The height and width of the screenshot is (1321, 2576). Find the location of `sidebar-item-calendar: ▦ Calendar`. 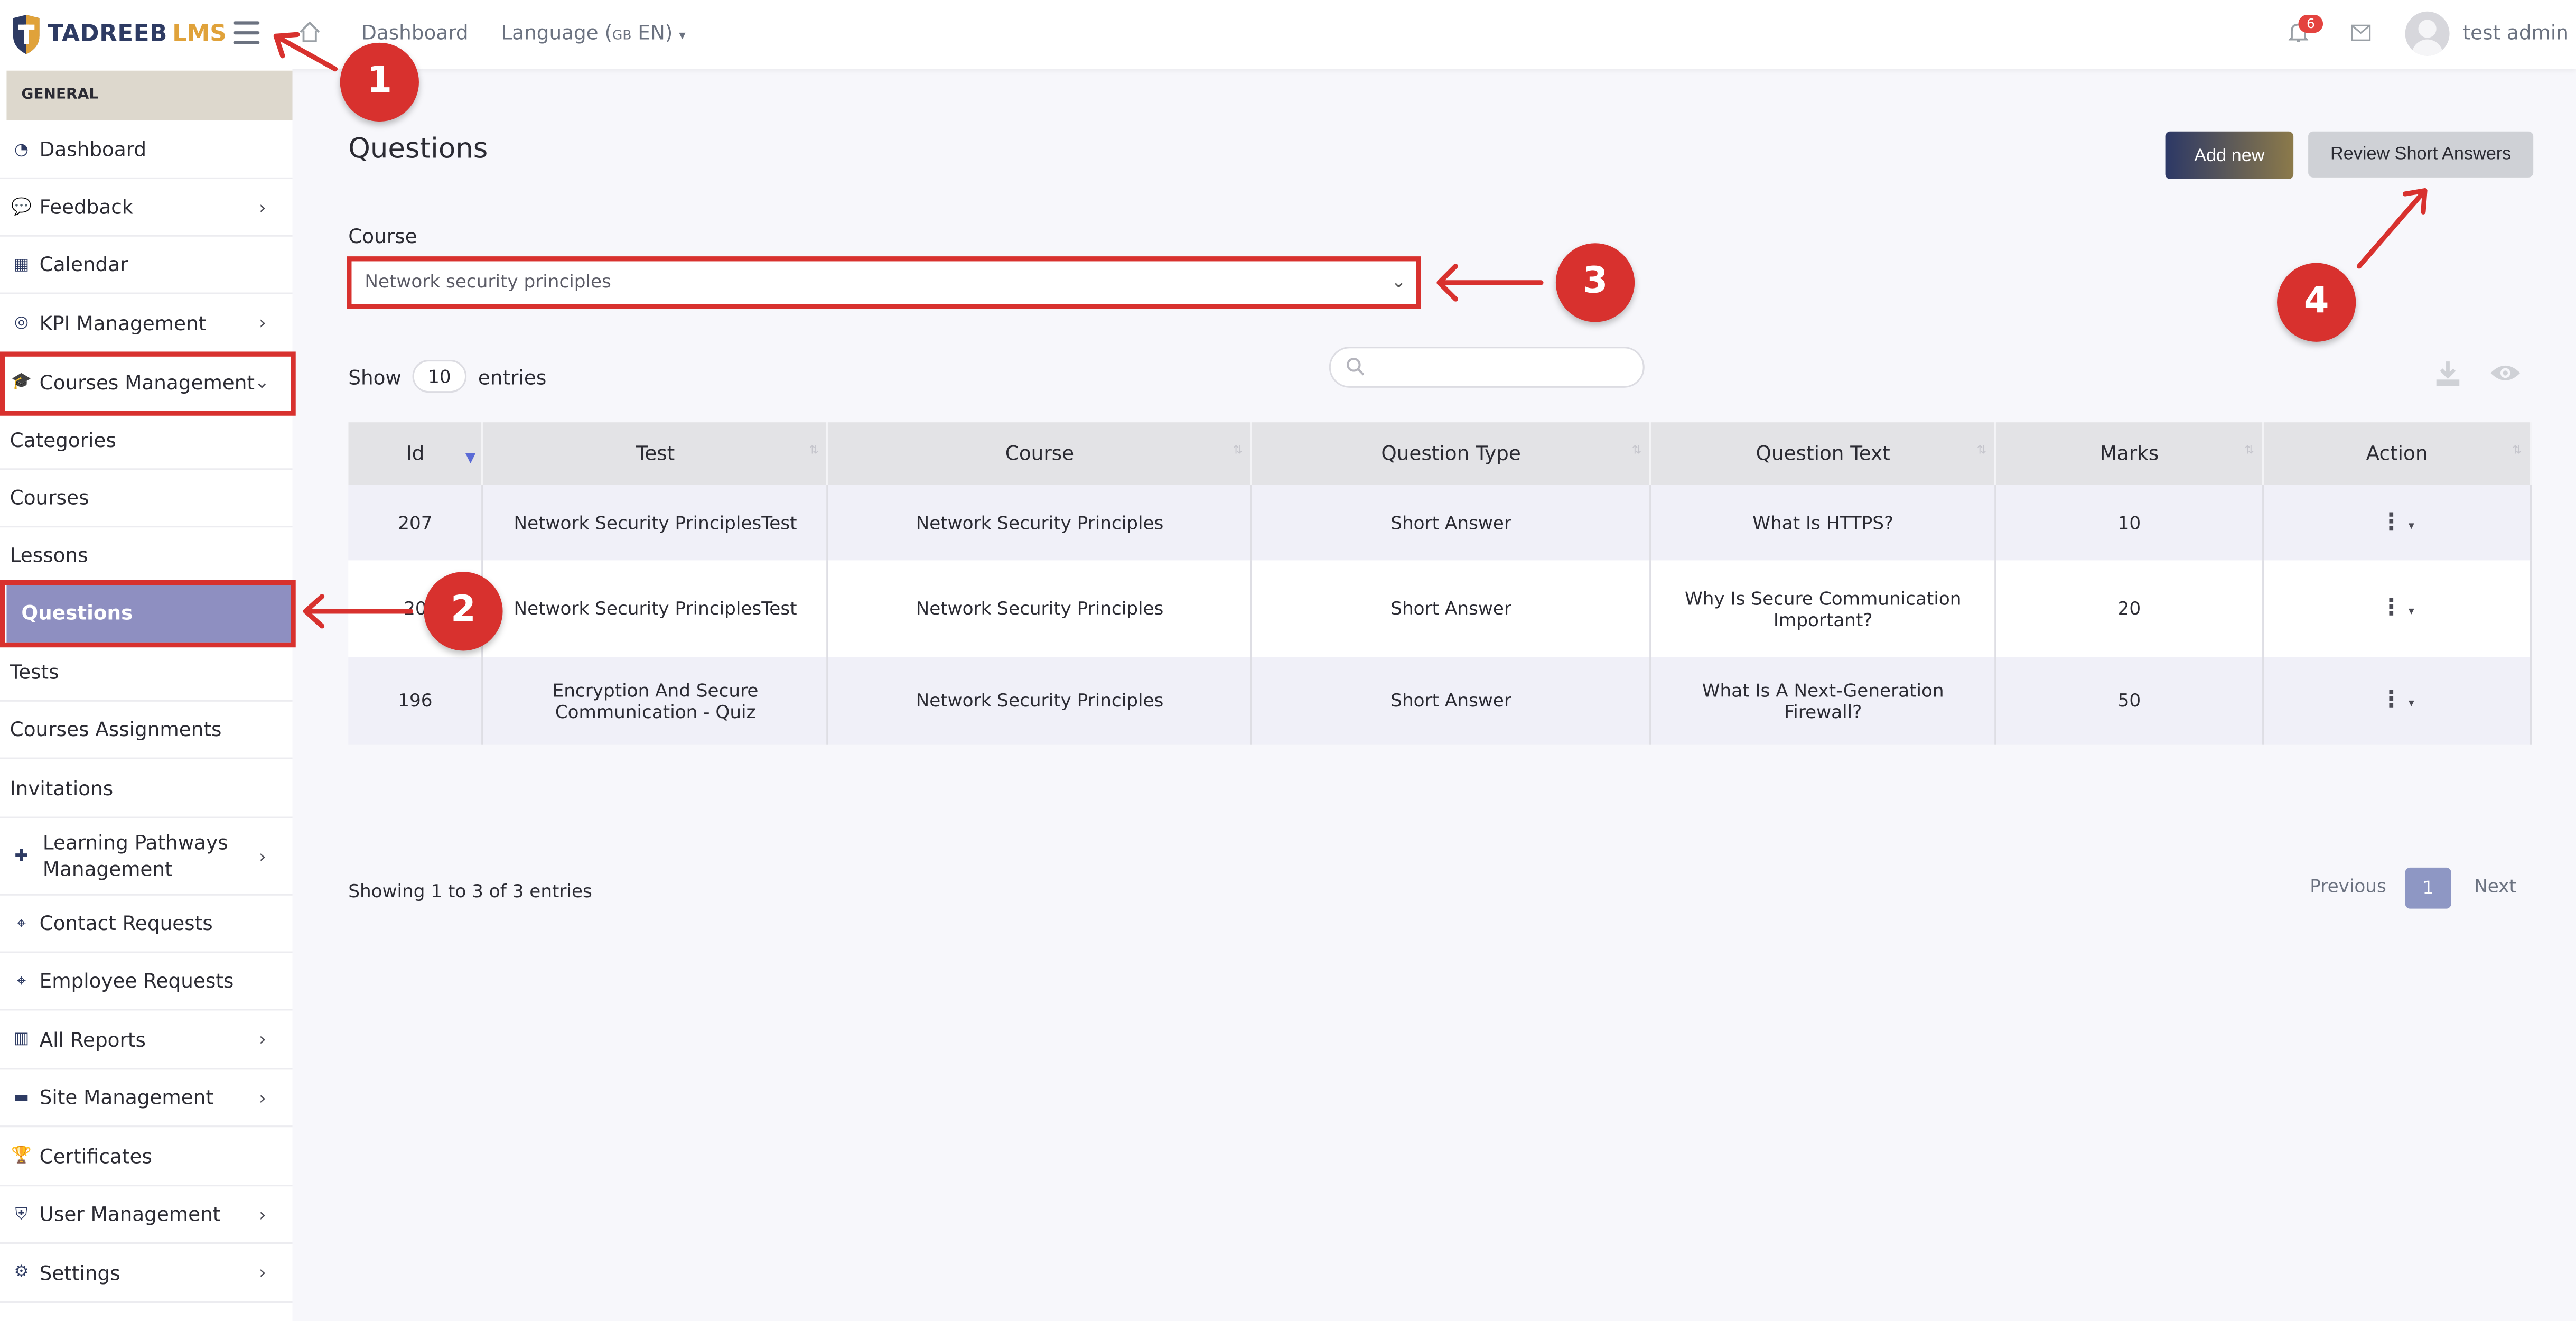

sidebar-item-calendar: ▦ Calendar is located at coordinates (146, 265).